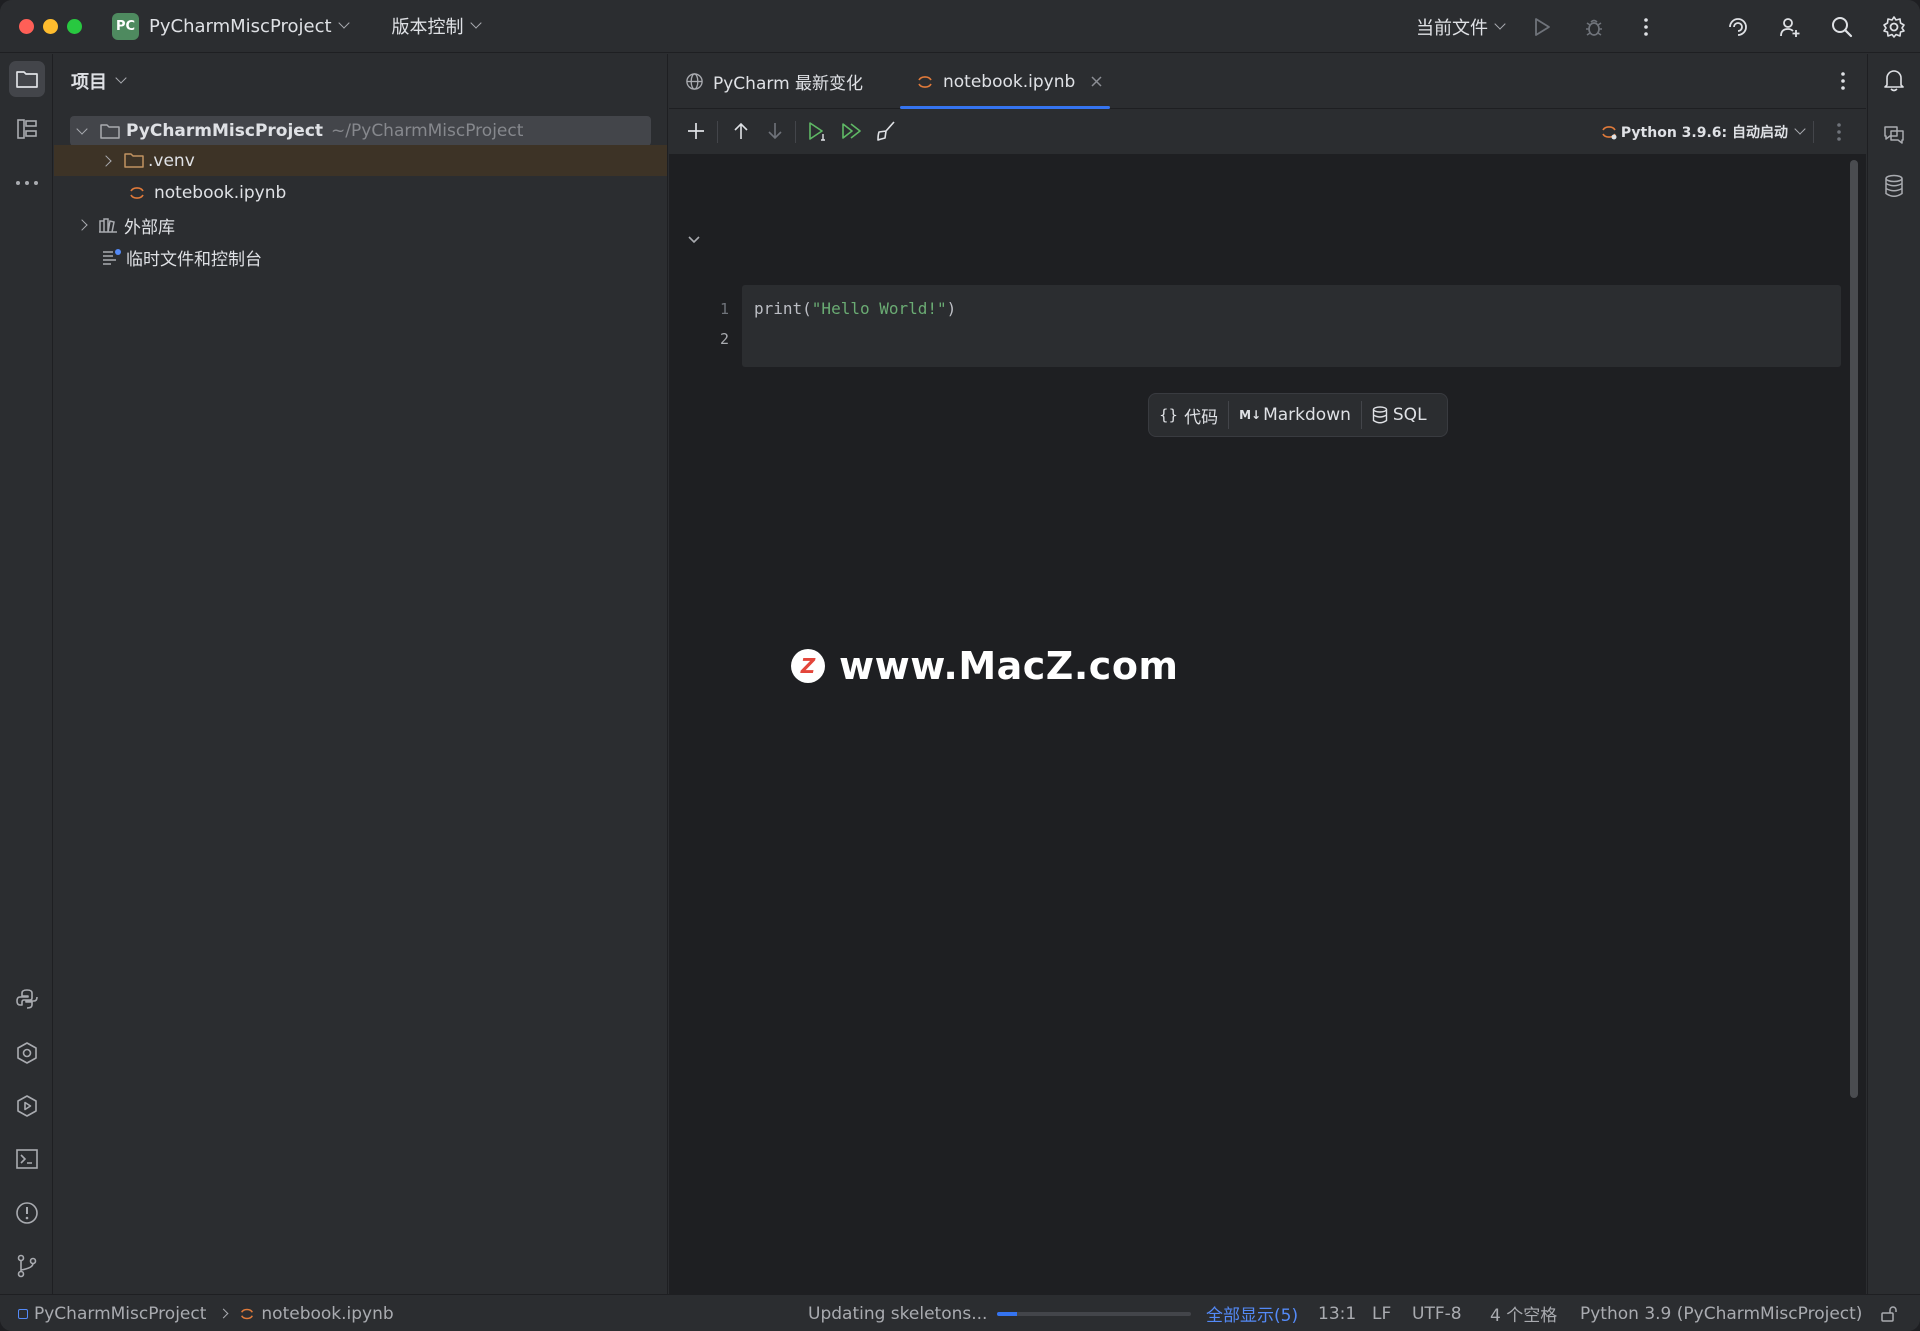 Image resolution: width=1920 pixels, height=1331 pixels. Describe the element at coordinates (960, 26) in the screenshot. I see `title-bar: PC PyCharmMiscProject 版本控制 当前文件` at that location.